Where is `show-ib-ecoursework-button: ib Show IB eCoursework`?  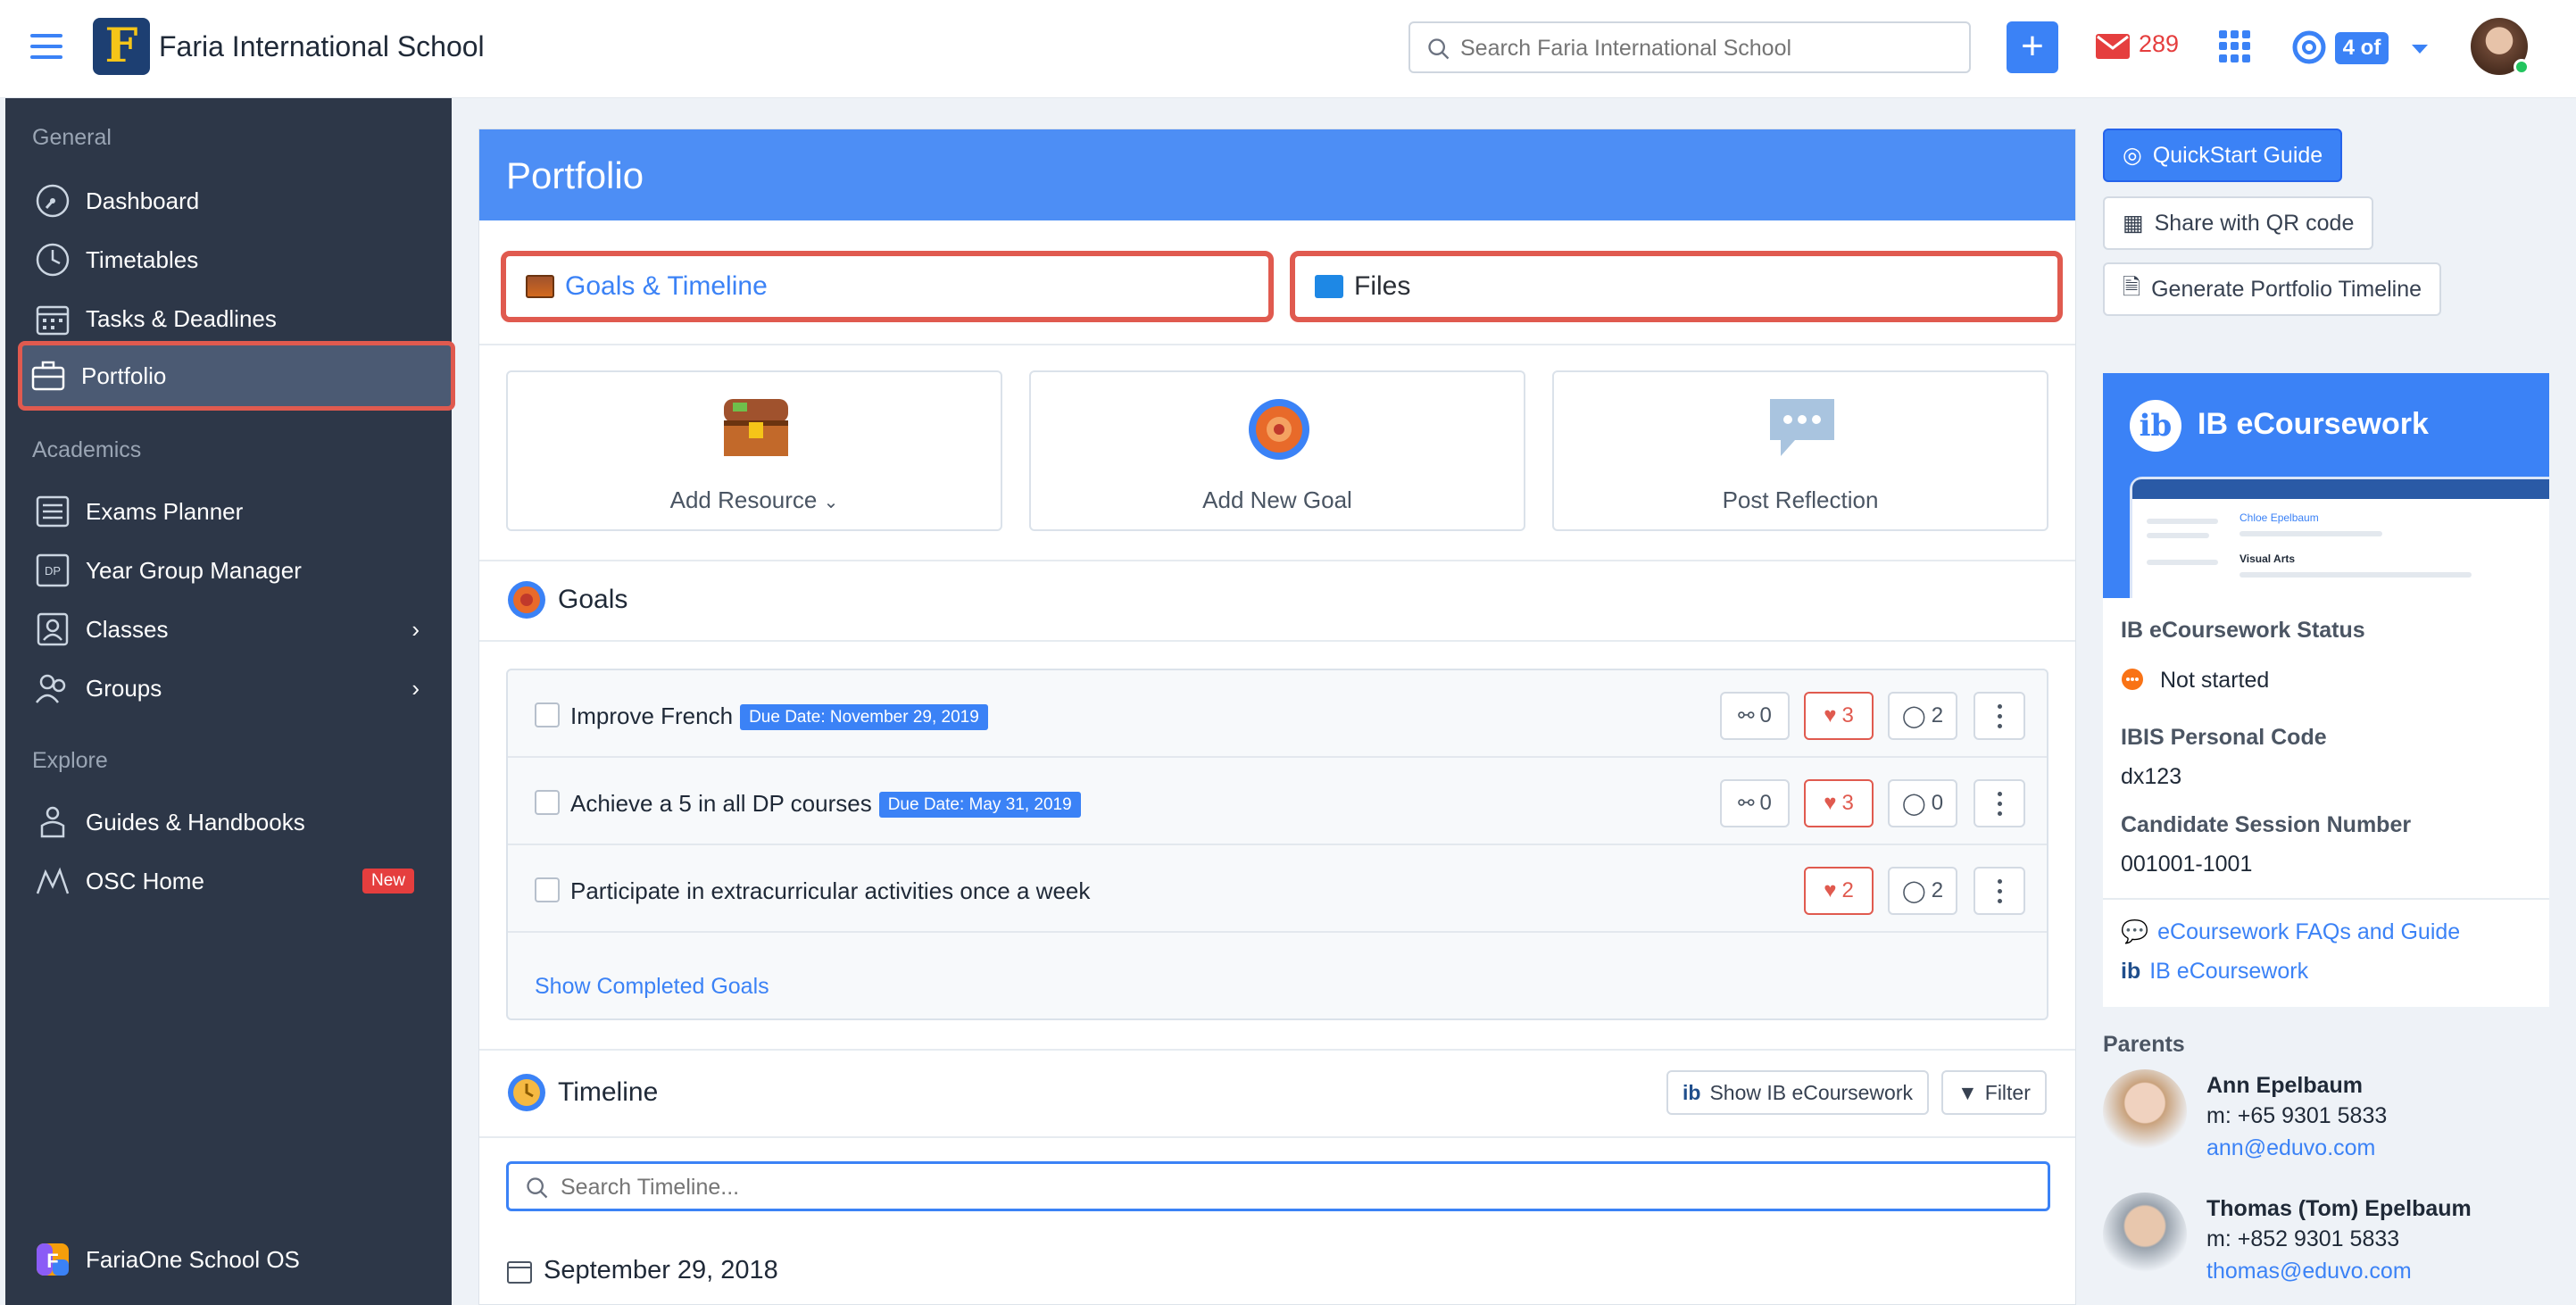 show-ib-ecoursework-button: ib Show IB eCoursework is located at coordinates (1797, 1092).